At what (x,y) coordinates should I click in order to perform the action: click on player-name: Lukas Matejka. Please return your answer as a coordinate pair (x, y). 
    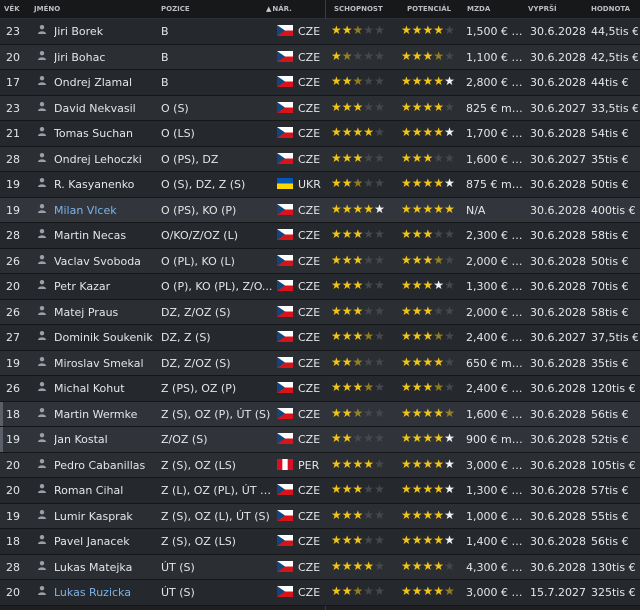
    Looking at the image, I should click on (104, 567).